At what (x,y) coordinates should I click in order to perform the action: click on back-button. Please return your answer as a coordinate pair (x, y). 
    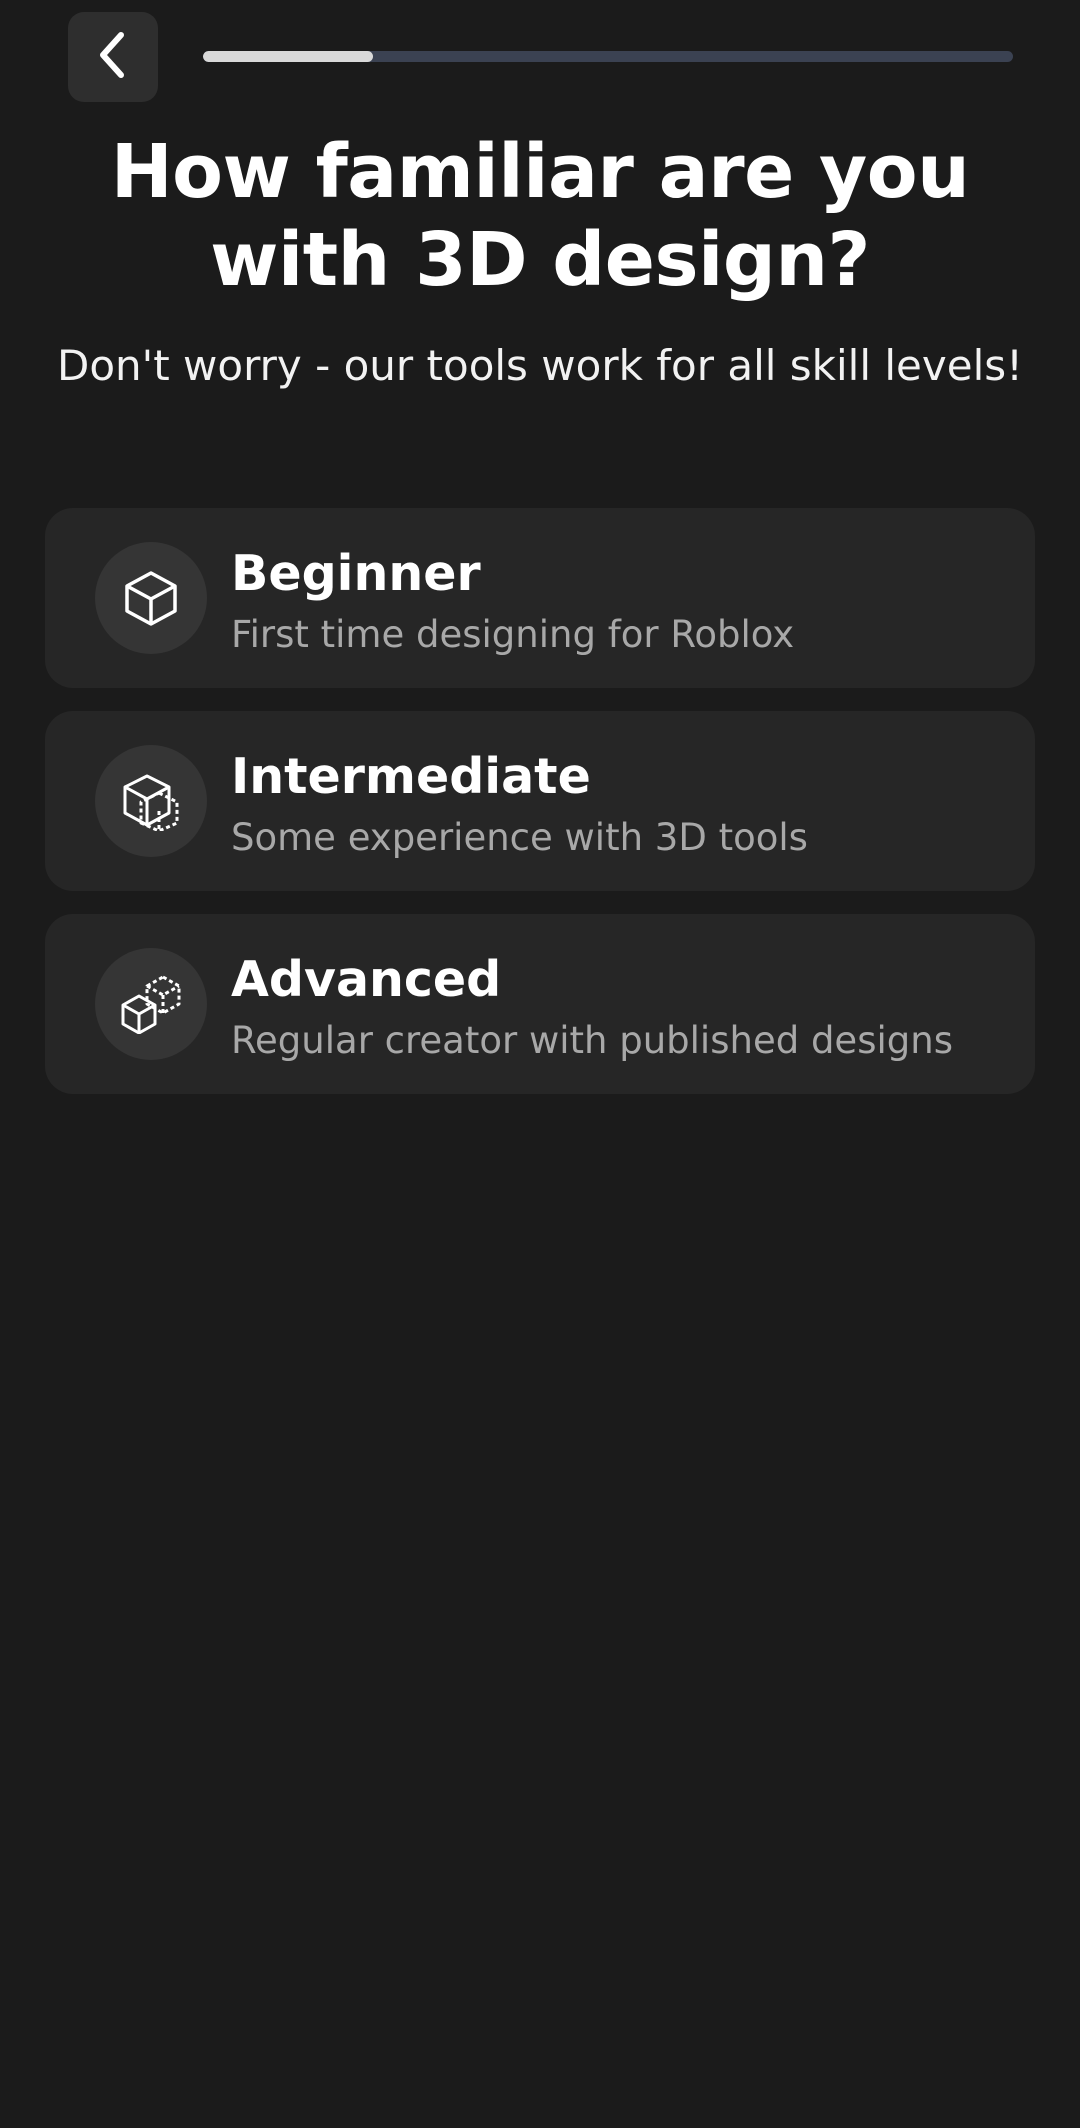
    Looking at the image, I should click on (113, 57).